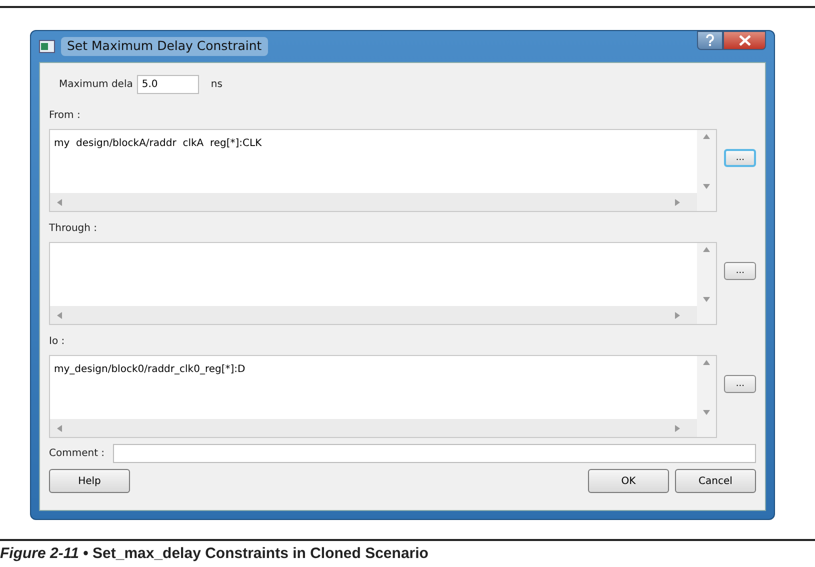  Describe the element at coordinates (96, 85) in the screenshot. I see `field-label: Maximum dela` at that location.